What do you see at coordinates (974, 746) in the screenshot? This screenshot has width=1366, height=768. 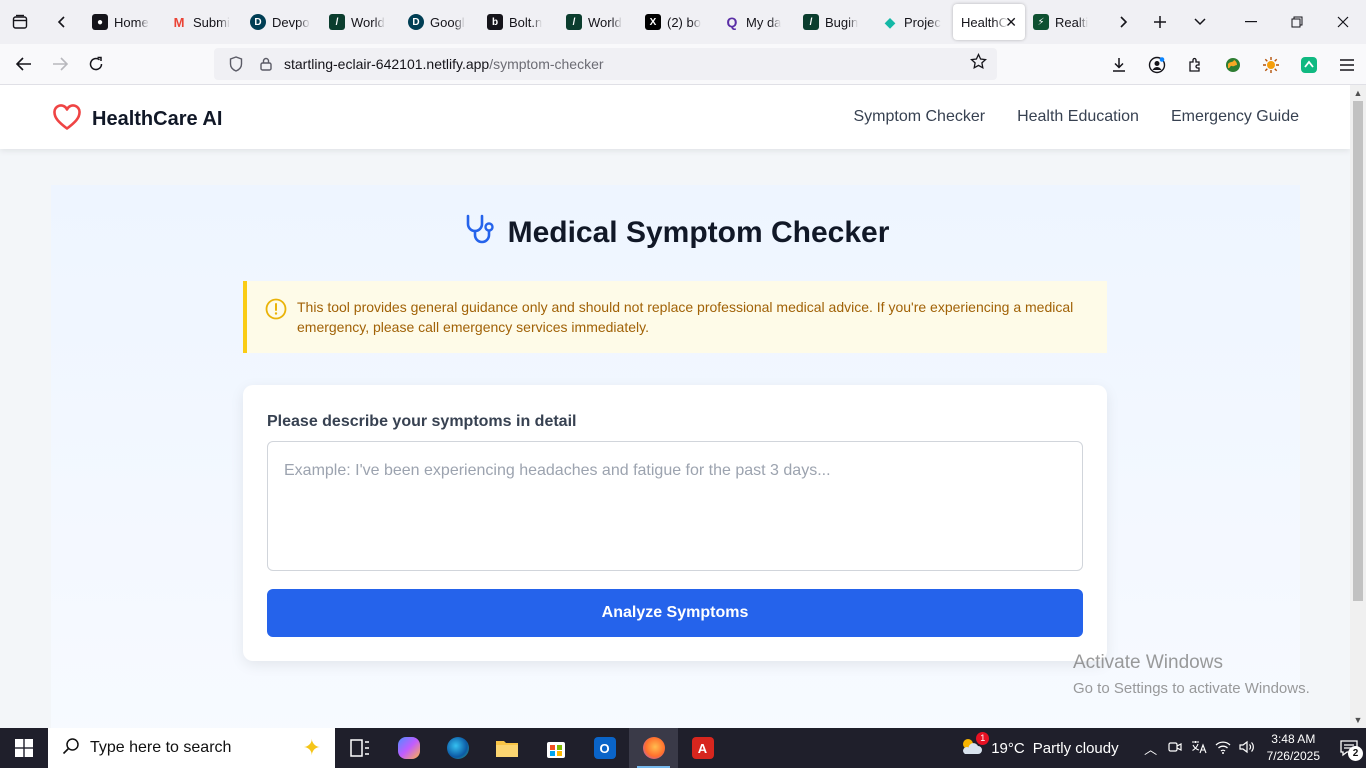 I see `partly-cloudy-icon: 1` at bounding box center [974, 746].